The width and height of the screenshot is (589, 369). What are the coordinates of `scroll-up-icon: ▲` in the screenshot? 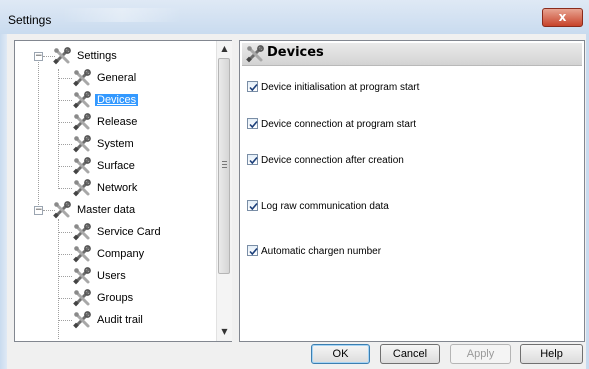 It's located at (224, 49).